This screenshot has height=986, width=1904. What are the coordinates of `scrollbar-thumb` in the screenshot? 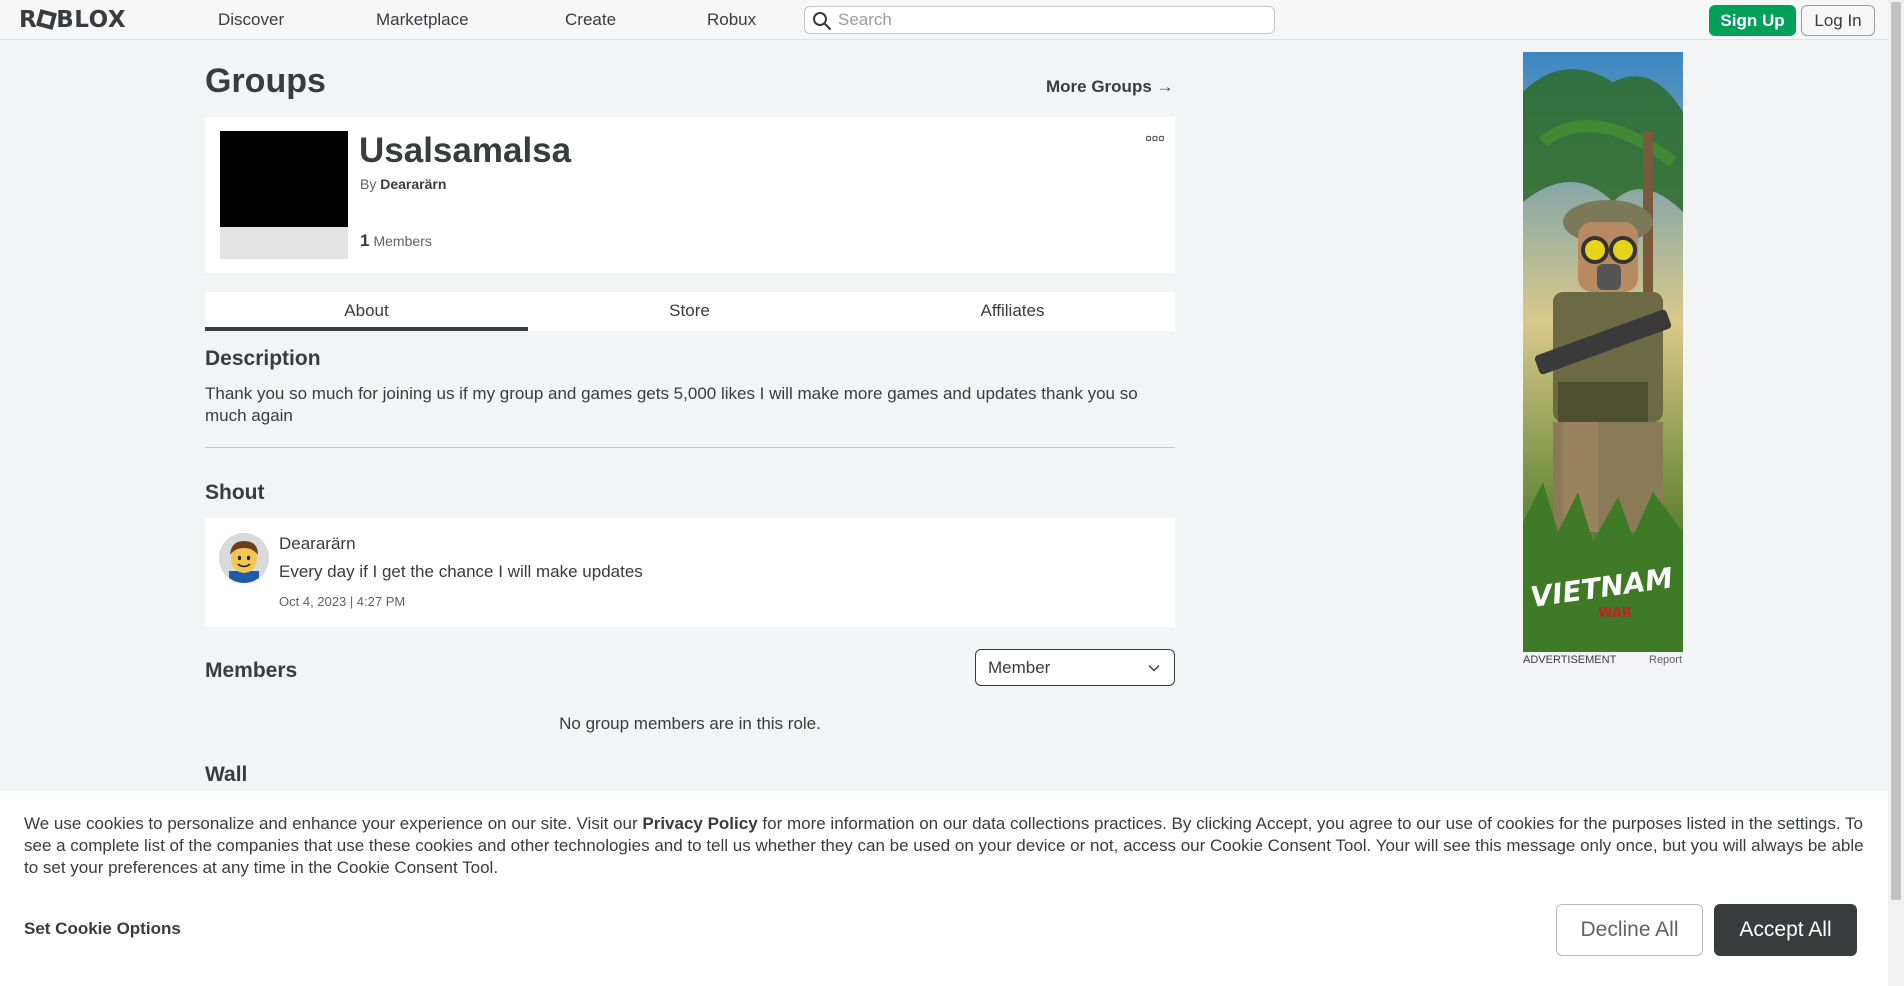 It's located at (1896, 451).